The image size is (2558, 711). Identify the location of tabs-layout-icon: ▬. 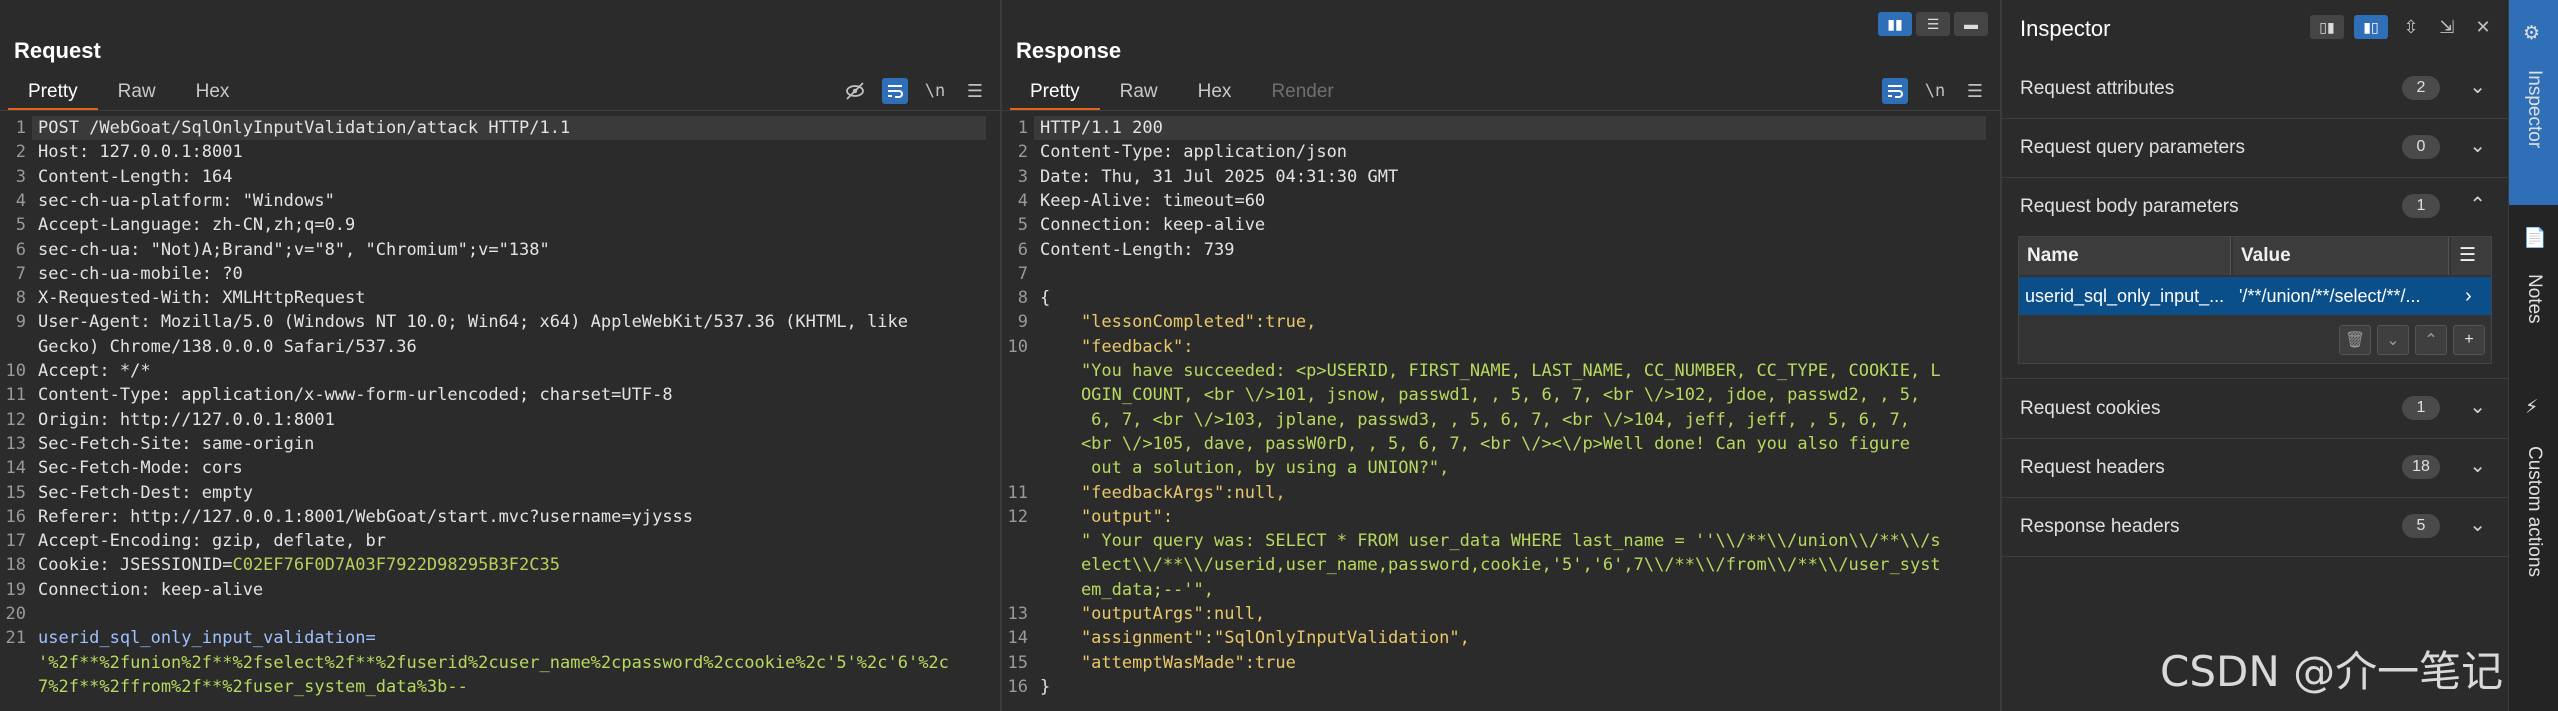
(1971, 24).